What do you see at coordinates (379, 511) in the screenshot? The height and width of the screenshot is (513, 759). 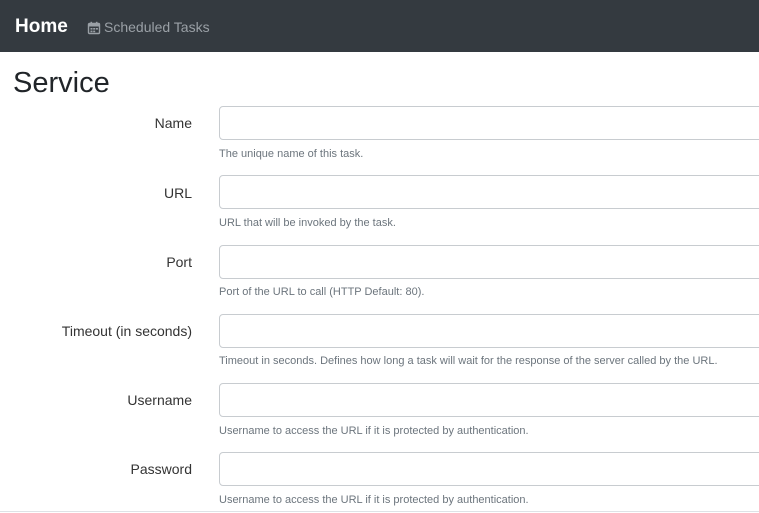 I see `divider` at bounding box center [379, 511].